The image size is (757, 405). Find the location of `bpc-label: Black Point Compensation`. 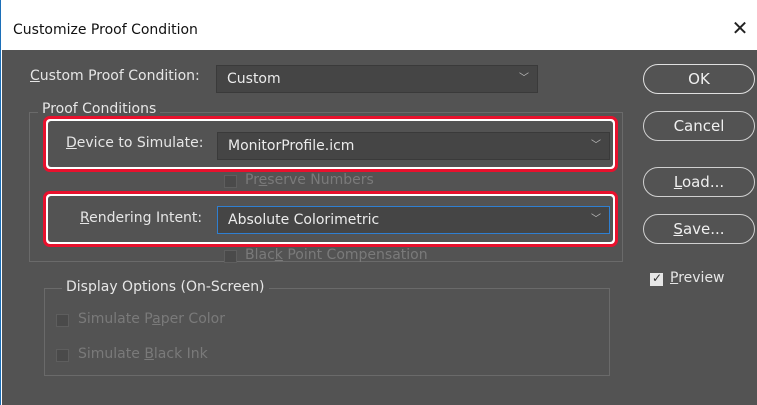

bpc-label: Black Point Compensation is located at coordinates (336, 255).